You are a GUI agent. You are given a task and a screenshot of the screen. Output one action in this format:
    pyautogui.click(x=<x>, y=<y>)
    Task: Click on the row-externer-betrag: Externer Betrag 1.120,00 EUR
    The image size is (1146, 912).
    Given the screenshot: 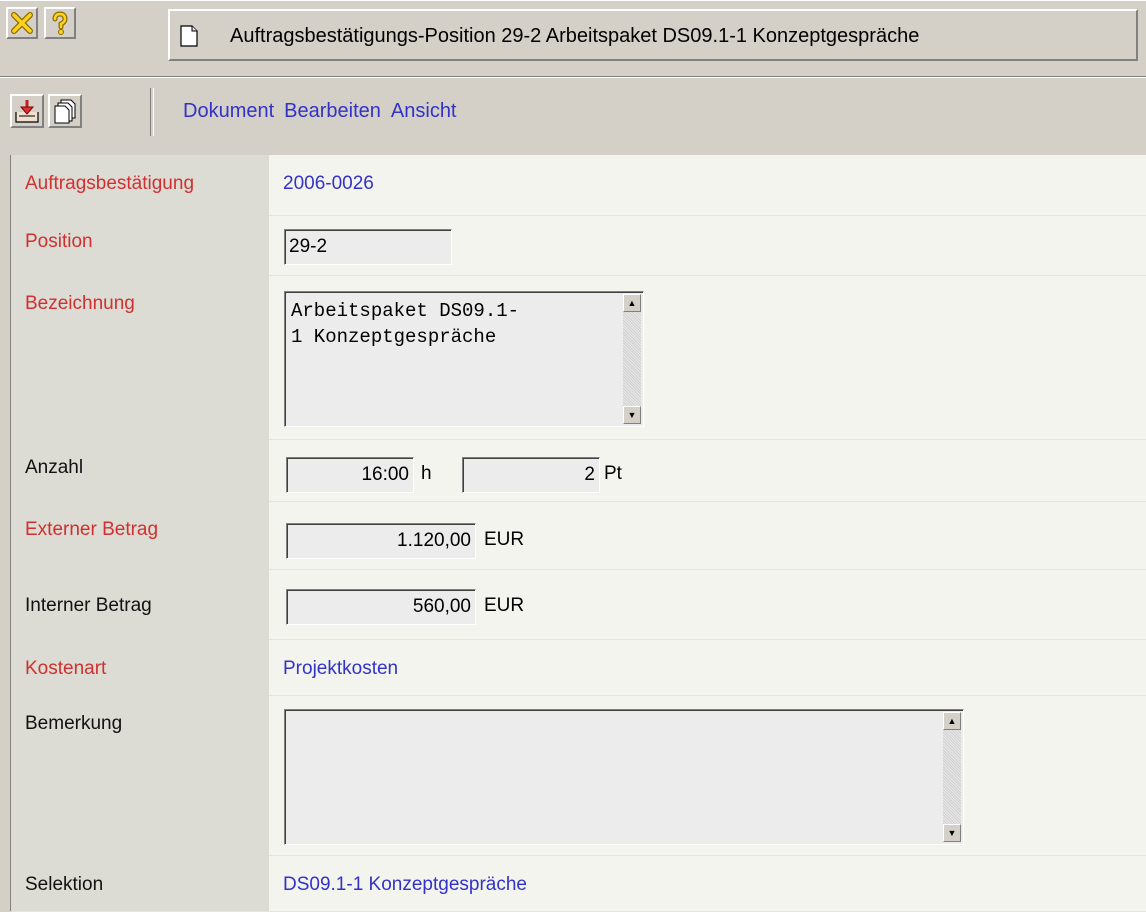 What is the action you would take?
    pyautogui.click(x=578, y=535)
    